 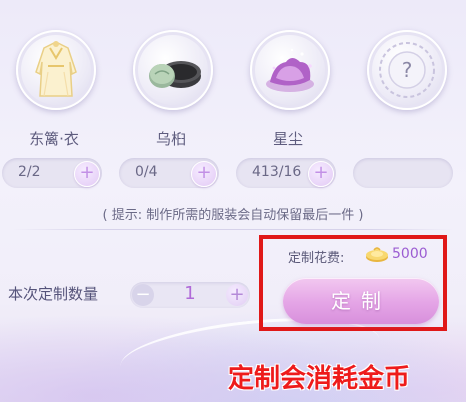 I want to click on ink-box-icon, so click(x=173, y=70).